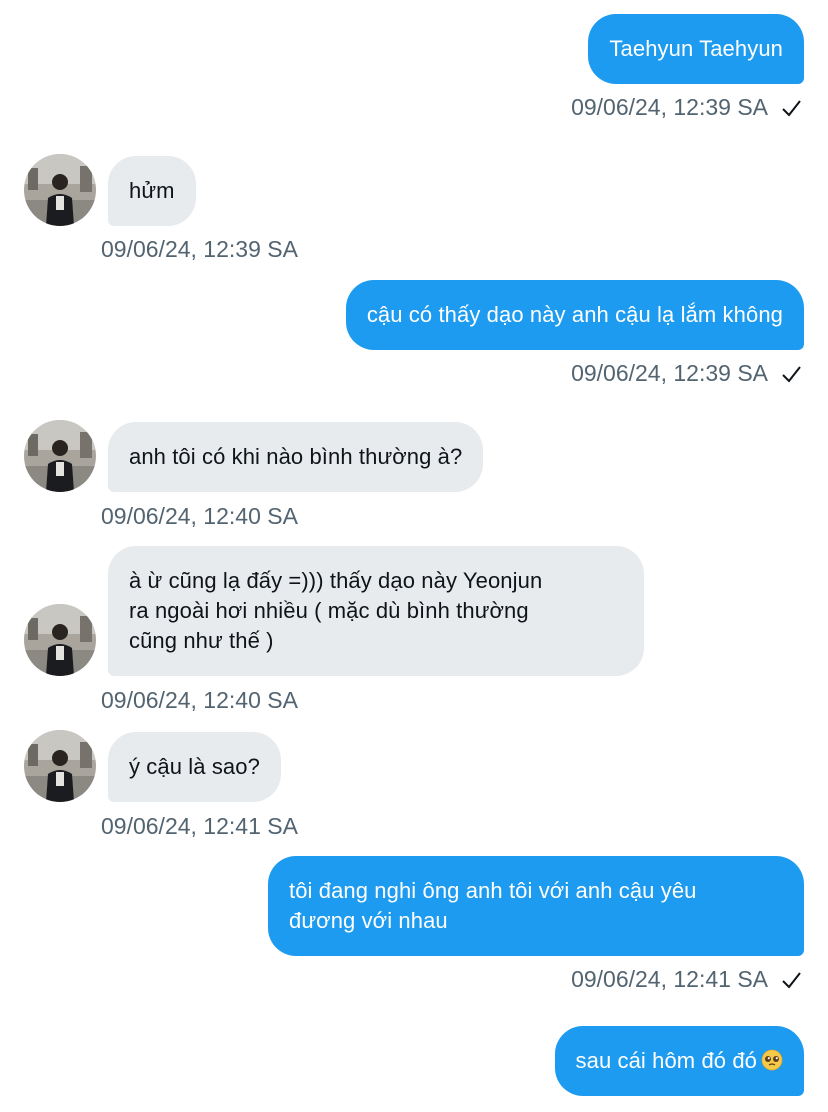 This screenshot has height=1112, width=828. Describe the element at coordinates (696, 49) in the screenshot. I see `message-bubble-outgoing: Taehyun Taehyun` at that location.